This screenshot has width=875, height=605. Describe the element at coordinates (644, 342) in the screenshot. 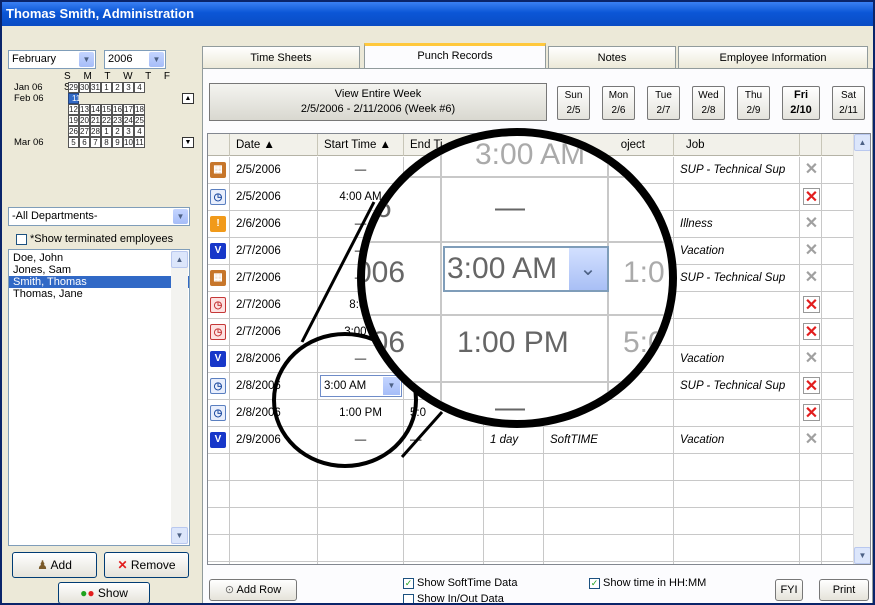

I see `magnifier-text: 5:0` at that location.